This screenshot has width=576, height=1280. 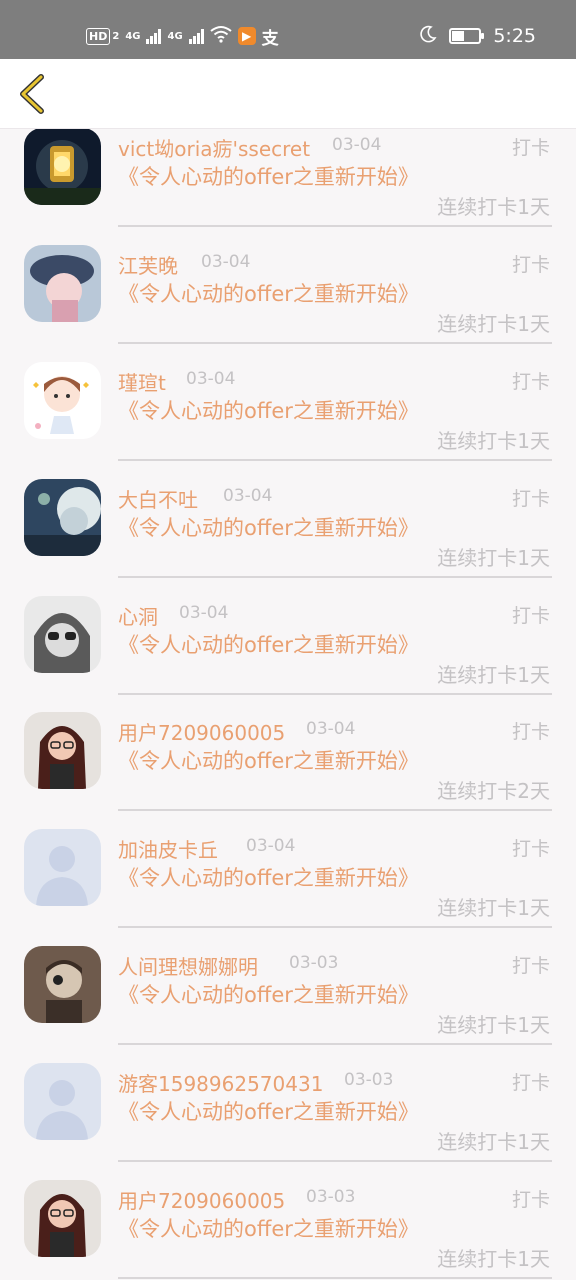 I want to click on list-item: 加油皮卡丘 03-04 打卡《令人心动的offer之重新开始》 连续打卡1天, so click(x=288, y=877).